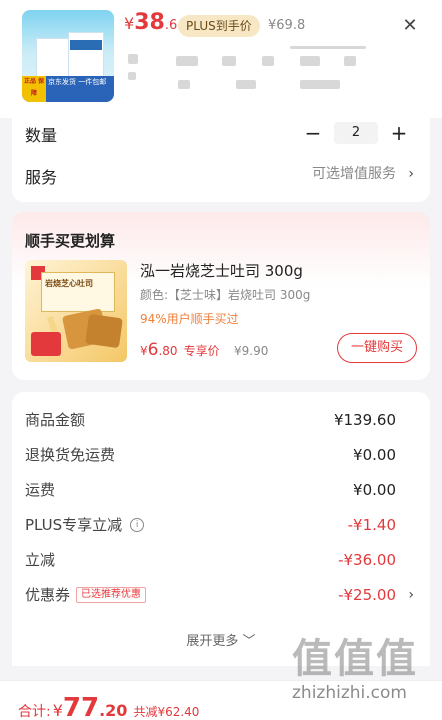 Image resolution: width=442 pixels, height=720 pixels. Describe the element at coordinates (137, 525) in the screenshot. I see `info-icon: i` at that location.